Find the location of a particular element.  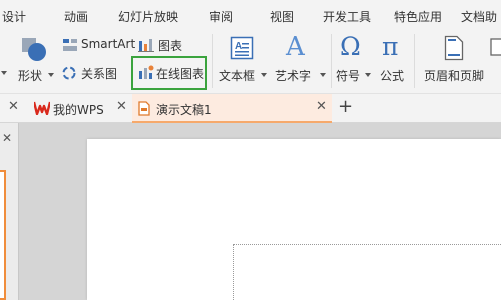

textbox-label: 文本框 is located at coordinates (237, 76).